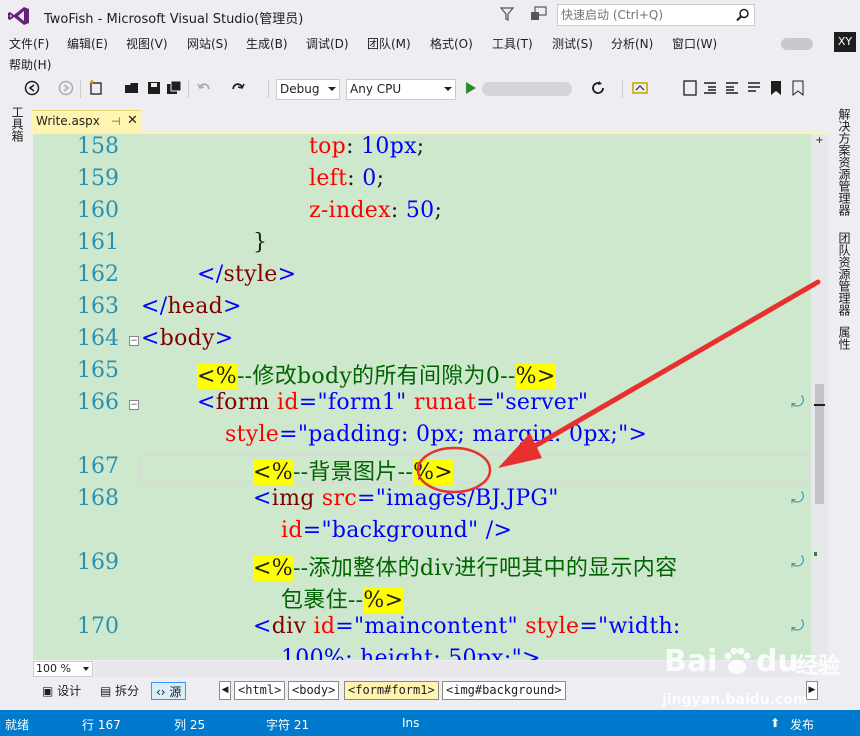 Image resolution: width=860 pixels, height=736 pixels. I want to click on code-line: 包裹住--%>, so click(422, 598).